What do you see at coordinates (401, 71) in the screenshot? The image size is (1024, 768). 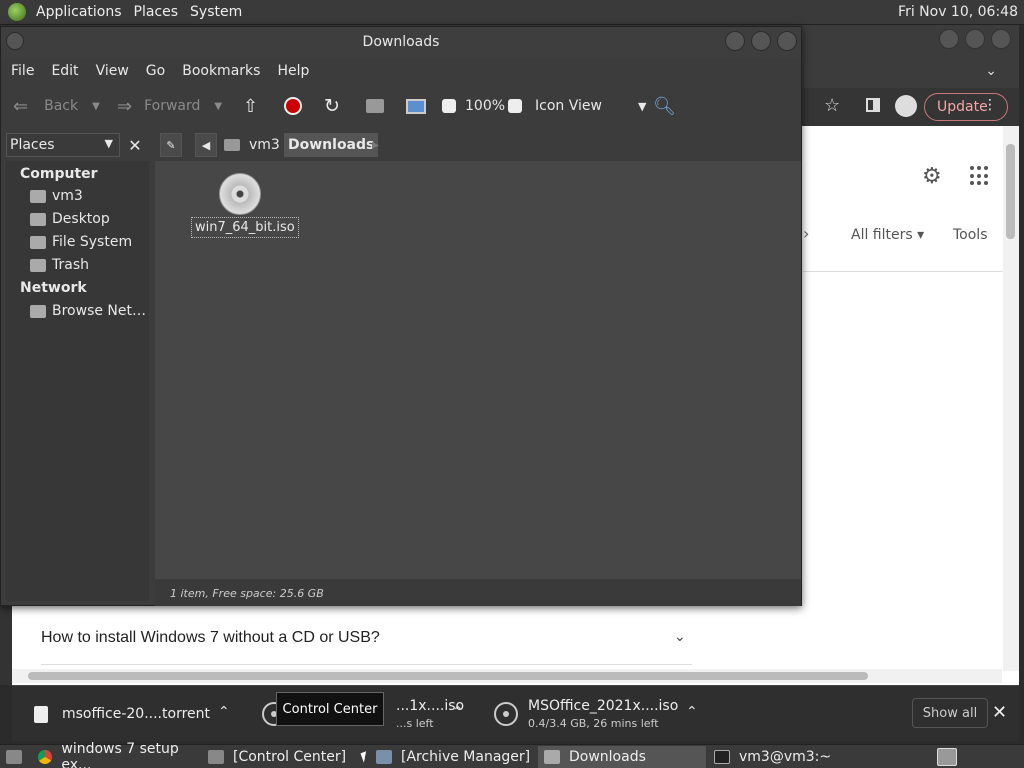 I see `menubar: File Edit View Go Bookmarks Help` at bounding box center [401, 71].